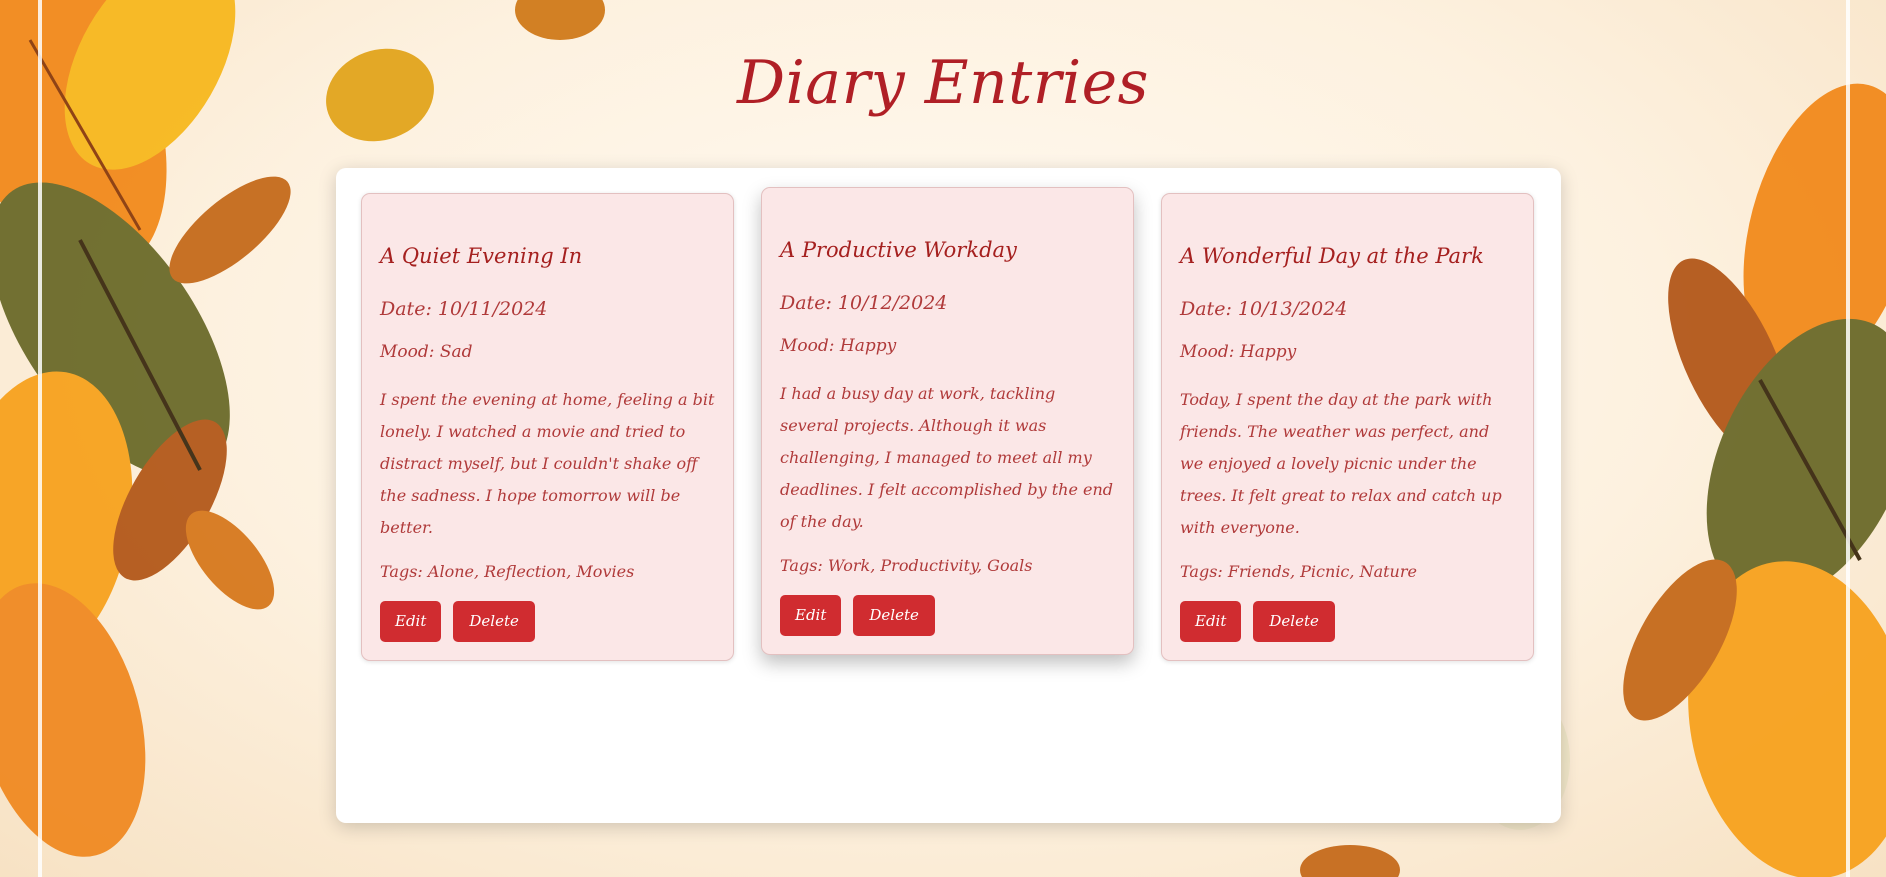 This screenshot has height=877, width=1886. I want to click on entry-date: Date: 10/12/2024, so click(864, 303).